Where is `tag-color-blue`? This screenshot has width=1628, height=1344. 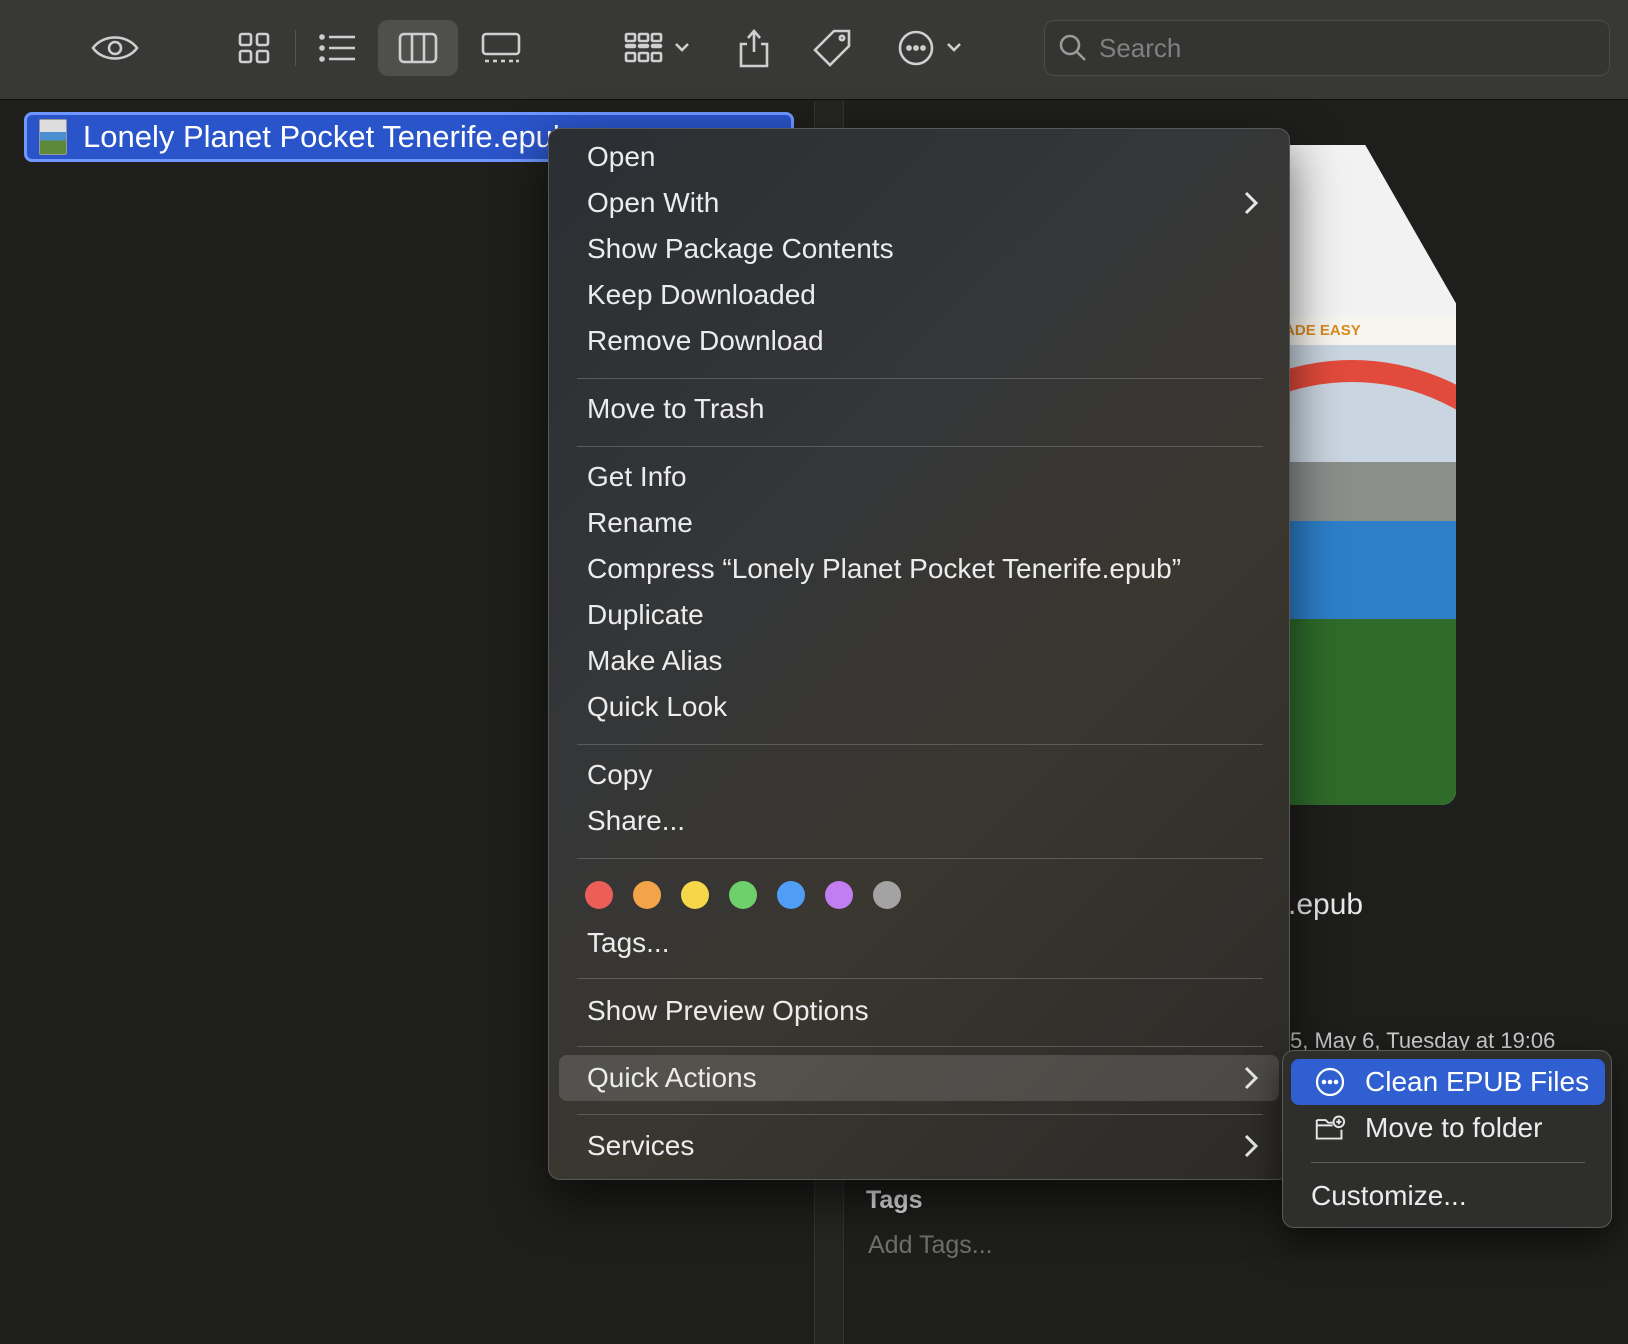
tag-color-blue is located at coordinates (791, 895).